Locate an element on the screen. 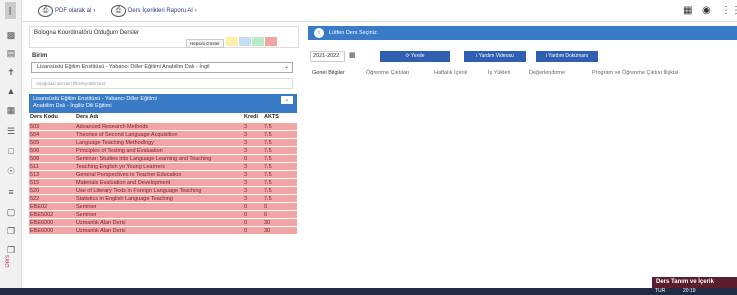 This screenshot has height=295, width=737. calendar-outline-icon: □ is located at coordinates (11, 151).